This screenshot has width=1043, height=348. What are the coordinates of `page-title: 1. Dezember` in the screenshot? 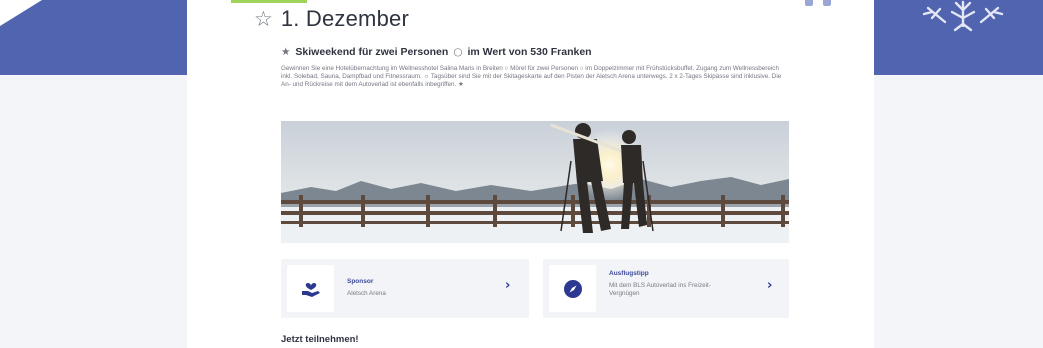 It's located at (344, 18).